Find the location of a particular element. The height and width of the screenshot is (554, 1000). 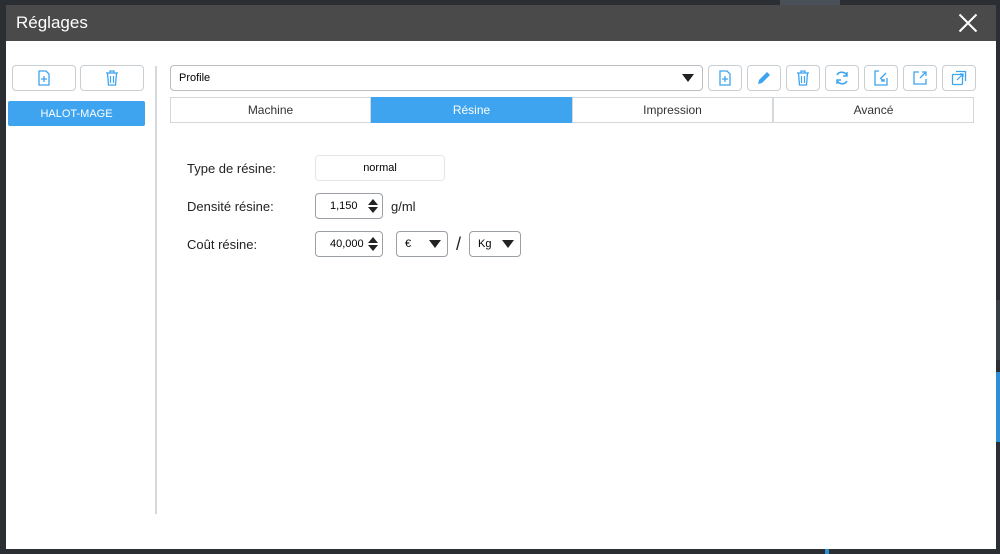

profile-select-value: Profile is located at coordinates (195, 78).